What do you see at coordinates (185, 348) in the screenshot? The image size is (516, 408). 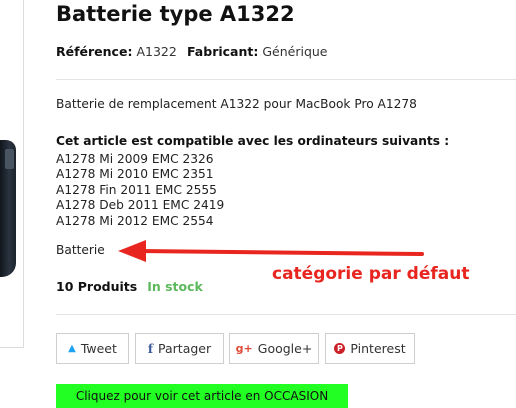 I see `partager-label: Partager` at bounding box center [185, 348].